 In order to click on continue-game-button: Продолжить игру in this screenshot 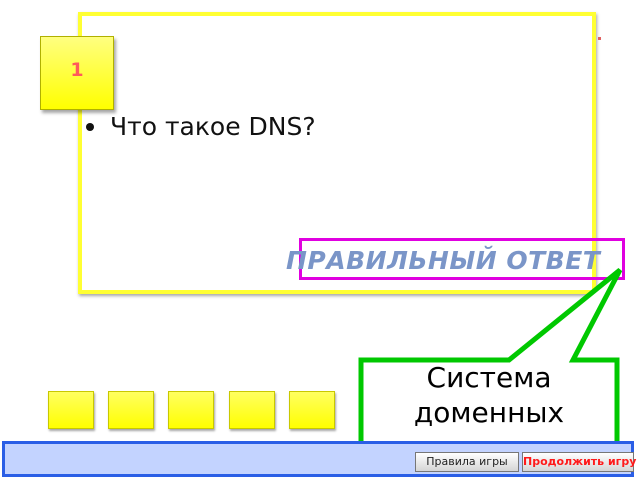, I will do `click(579, 462)`.